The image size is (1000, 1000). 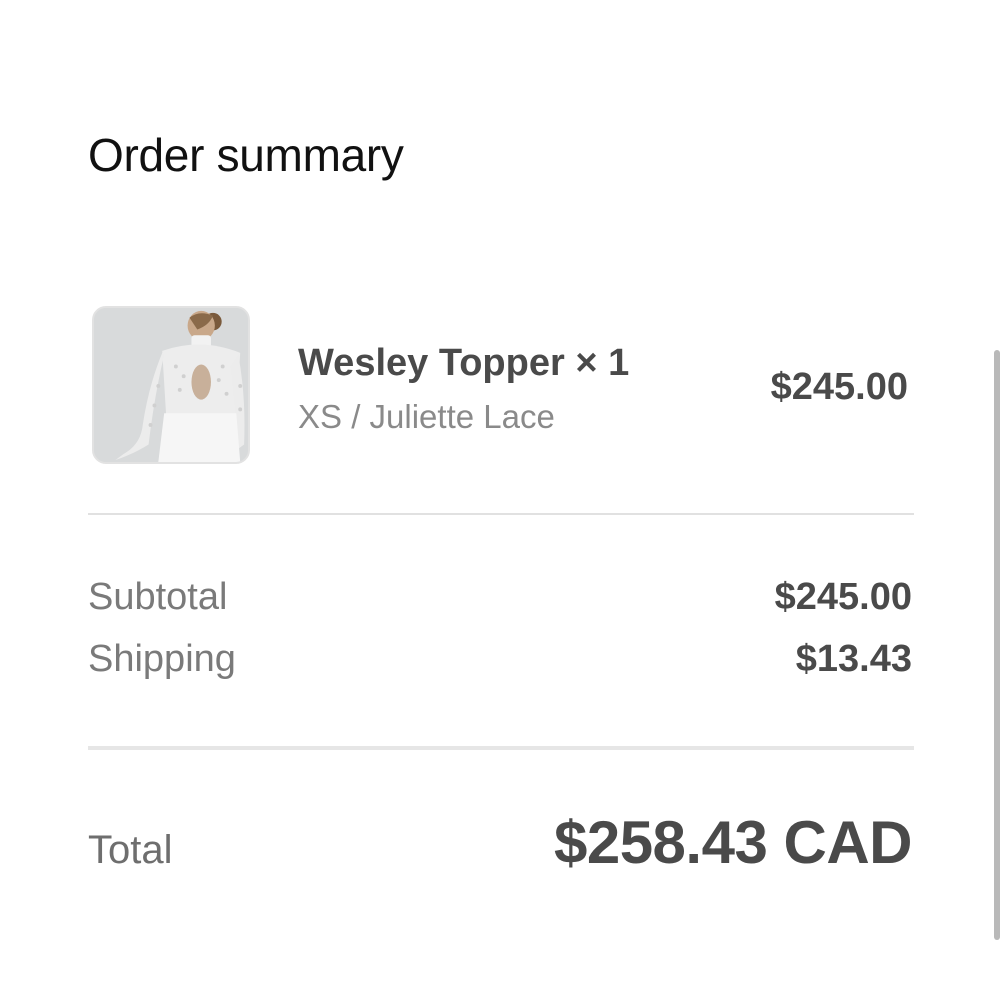 I want to click on product-name: Wesley Topper × 1, so click(x=464, y=363).